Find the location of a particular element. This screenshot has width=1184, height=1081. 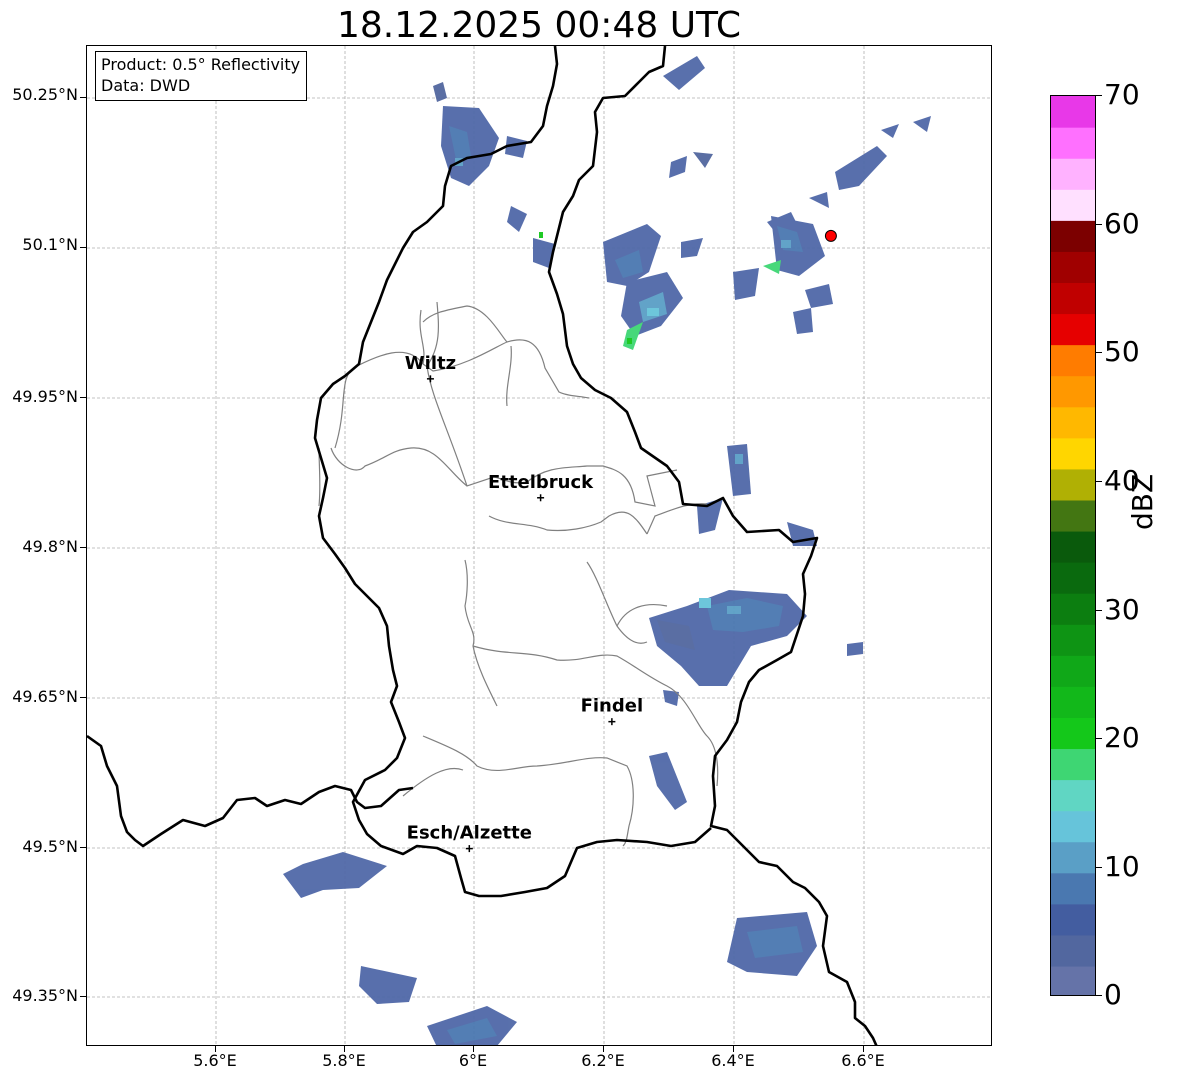

colorbar-tick-label: 0 is located at coordinates (1113, 994).